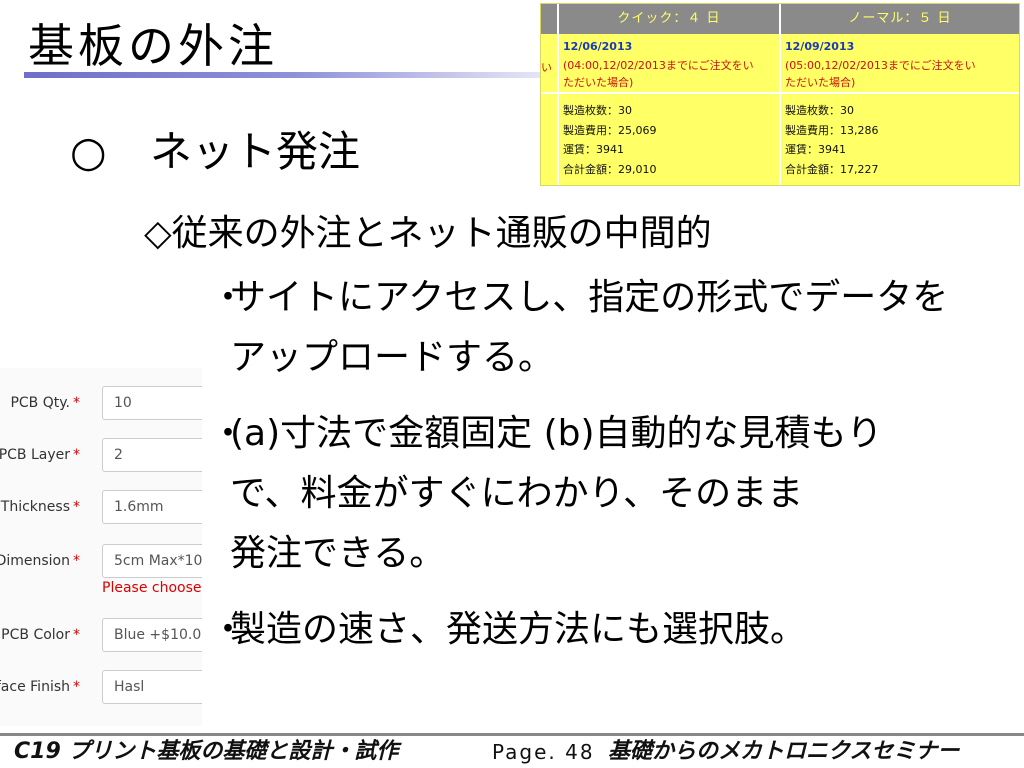 The height and width of the screenshot is (768, 1024). Describe the element at coordinates (40, 687) in the screenshot. I see `field-label: face Finish *` at that location.